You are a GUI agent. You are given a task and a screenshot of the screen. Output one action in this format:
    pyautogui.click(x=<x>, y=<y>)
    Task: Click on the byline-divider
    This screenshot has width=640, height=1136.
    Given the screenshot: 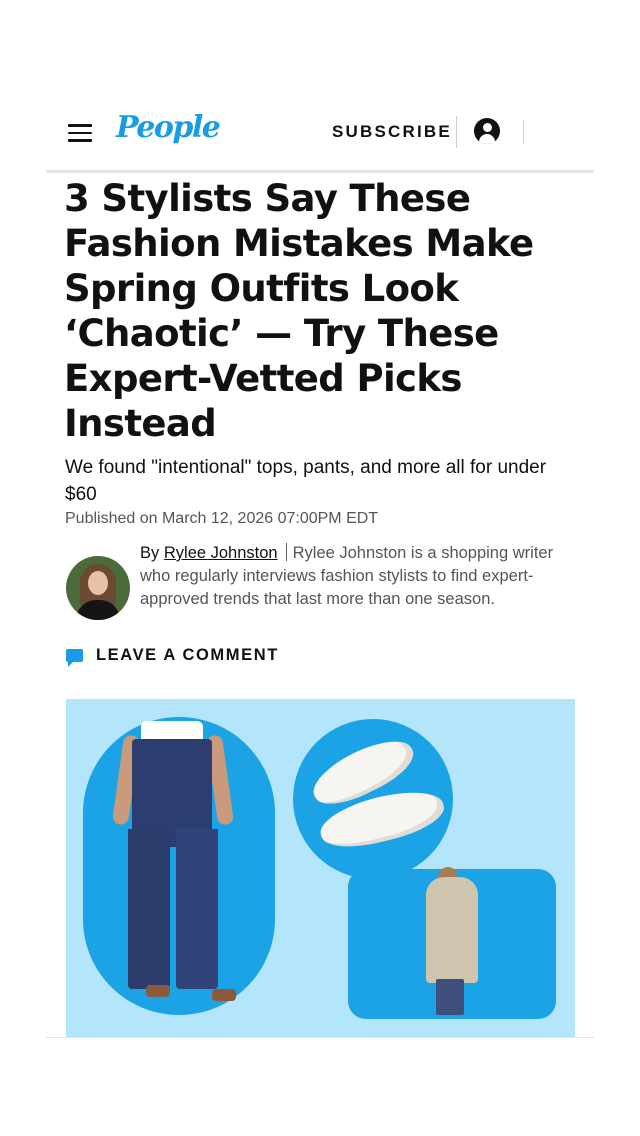 What is the action you would take?
    pyautogui.click(x=286, y=552)
    